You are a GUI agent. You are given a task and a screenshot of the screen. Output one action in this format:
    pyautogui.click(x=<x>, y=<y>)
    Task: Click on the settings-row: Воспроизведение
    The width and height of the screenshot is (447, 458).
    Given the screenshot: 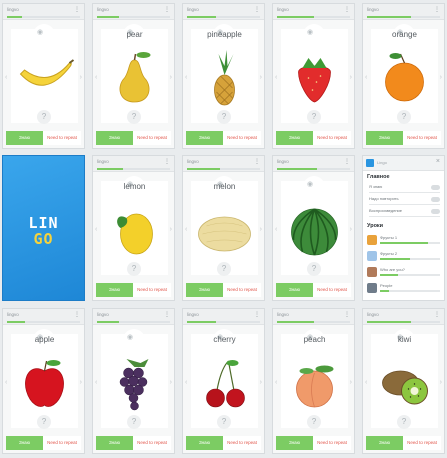 What is the action you would take?
    pyautogui.click(x=404, y=212)
    